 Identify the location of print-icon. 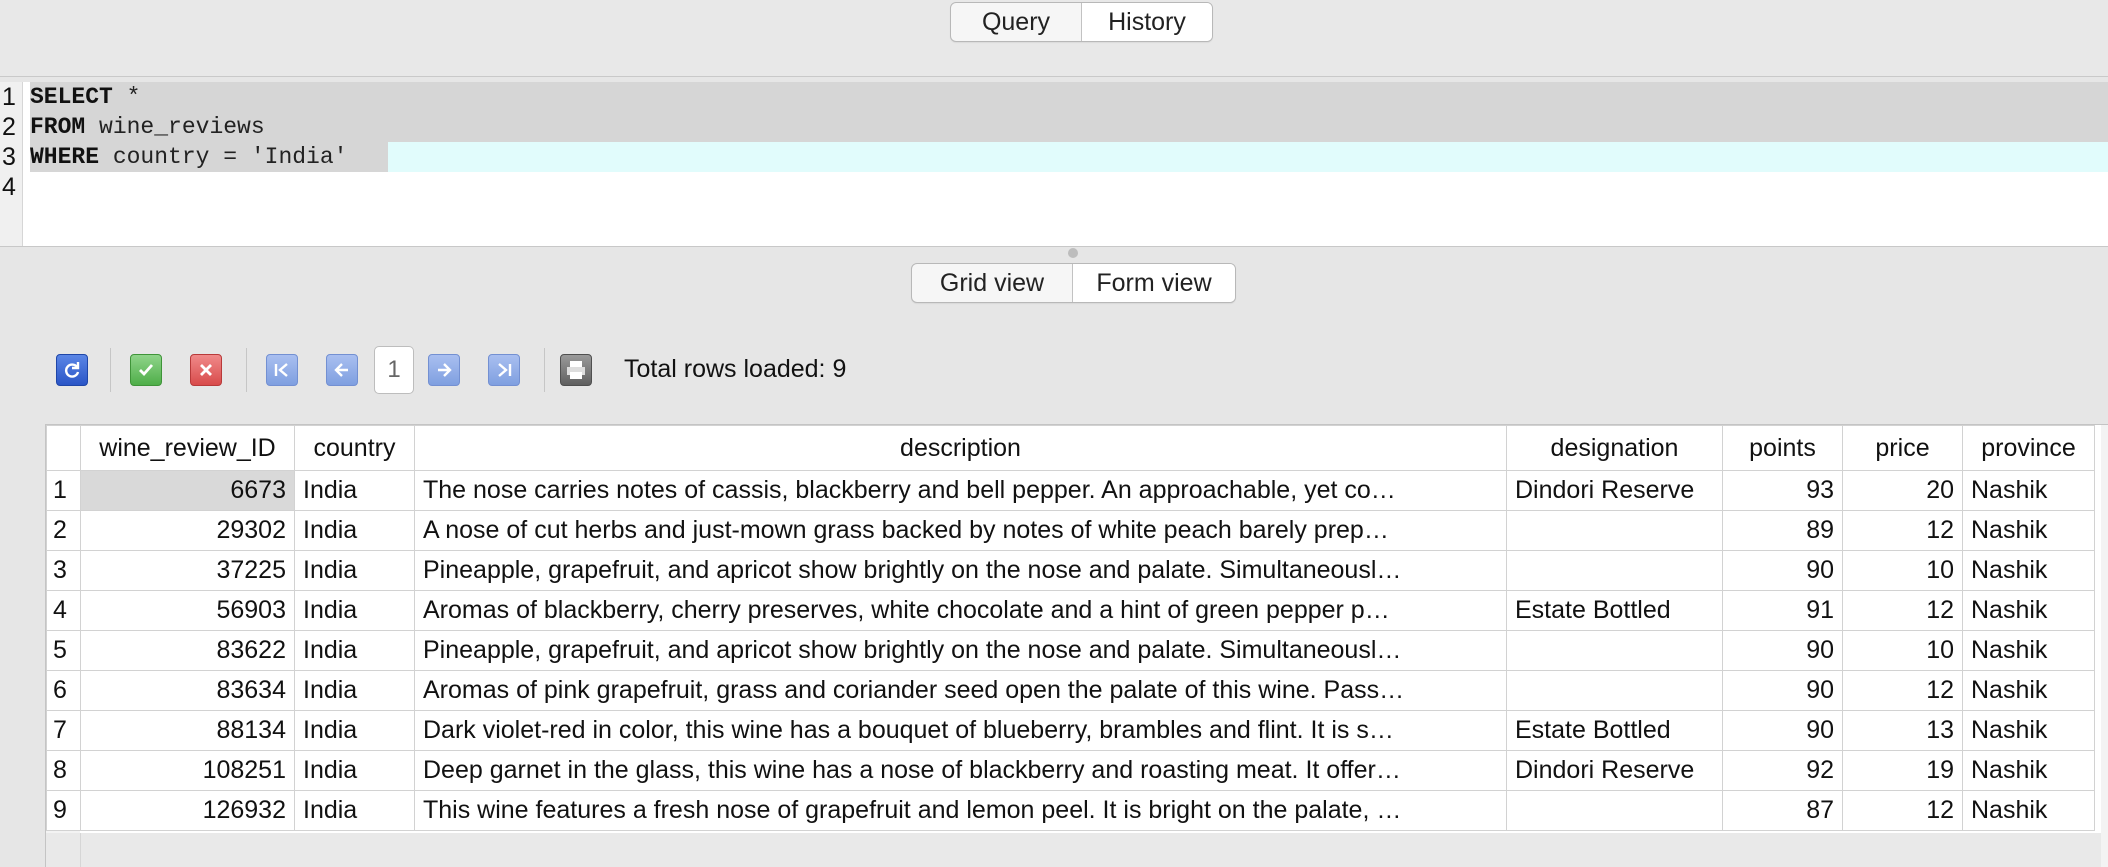
(576, 370).